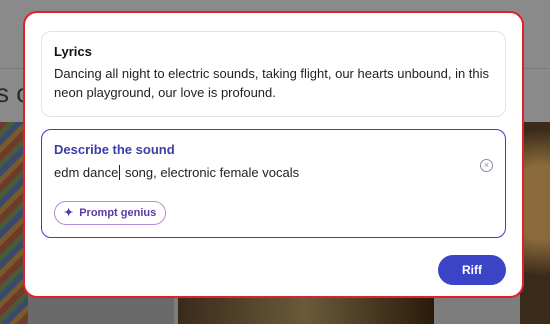  Describe the element at coordinates (114, 149) in the screenshot. I see `describe-sound-title: Describe the sound` at that location.